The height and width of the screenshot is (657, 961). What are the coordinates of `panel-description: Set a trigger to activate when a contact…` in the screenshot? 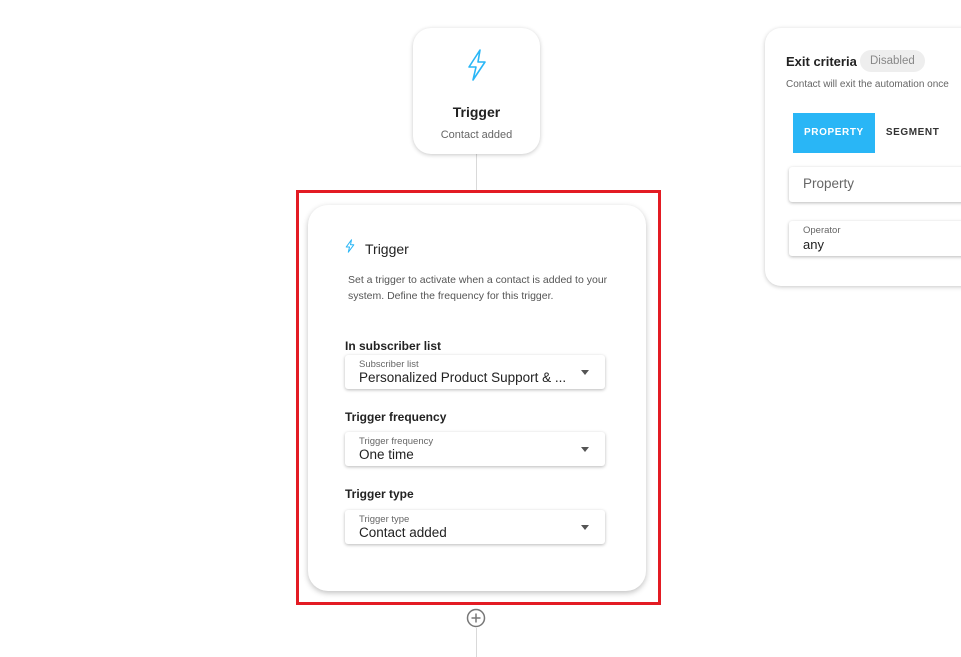 It's located at (478, 288).